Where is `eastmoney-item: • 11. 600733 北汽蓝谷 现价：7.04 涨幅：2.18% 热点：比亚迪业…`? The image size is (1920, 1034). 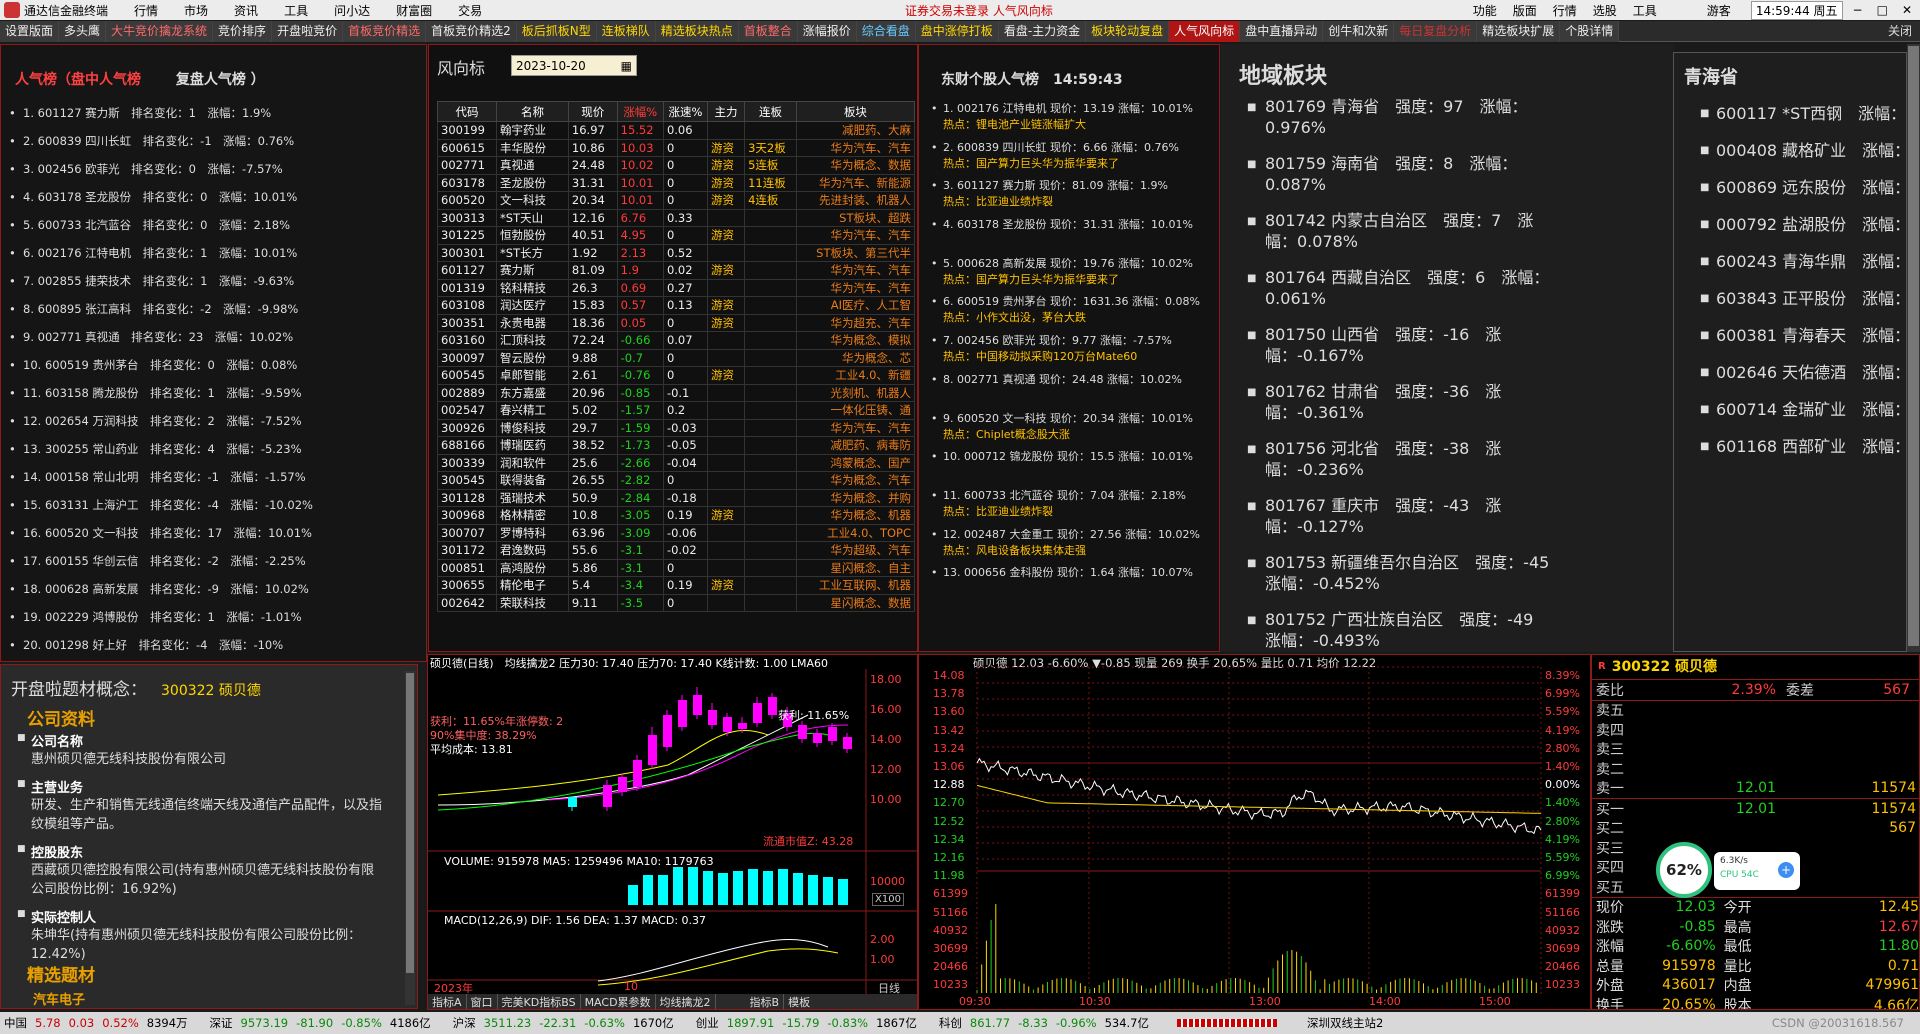
eastmoney-item: • 11. 600733 北汽蓝谷 现价：7.04 涨幅：2.18% 热点：比亚迪业… is located at coordinates (1071, 507).